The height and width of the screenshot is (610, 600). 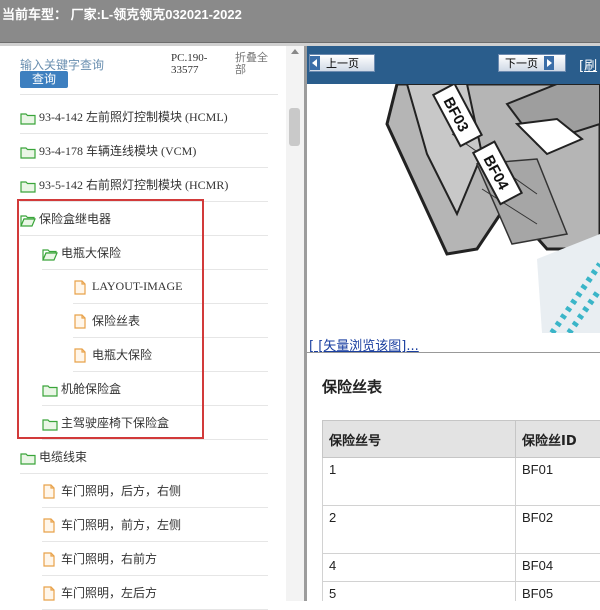 I want to click on cell-fuse-no: 4, so click(x=419, y=568).